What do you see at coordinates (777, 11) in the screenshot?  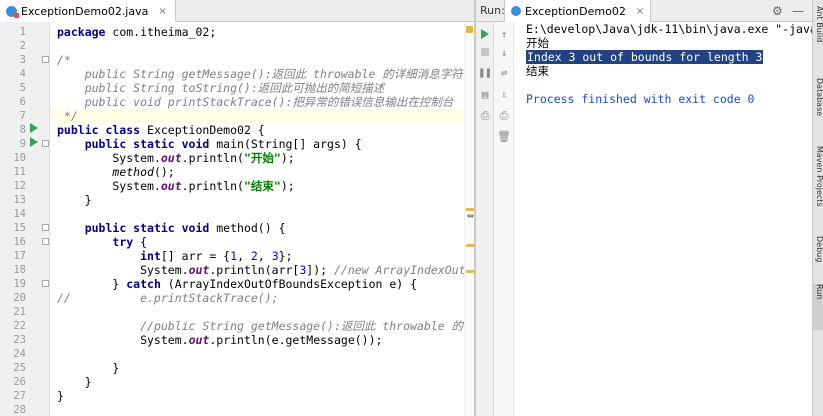 I see `gear-icon: ⚙` at bounding box center [777, 11].